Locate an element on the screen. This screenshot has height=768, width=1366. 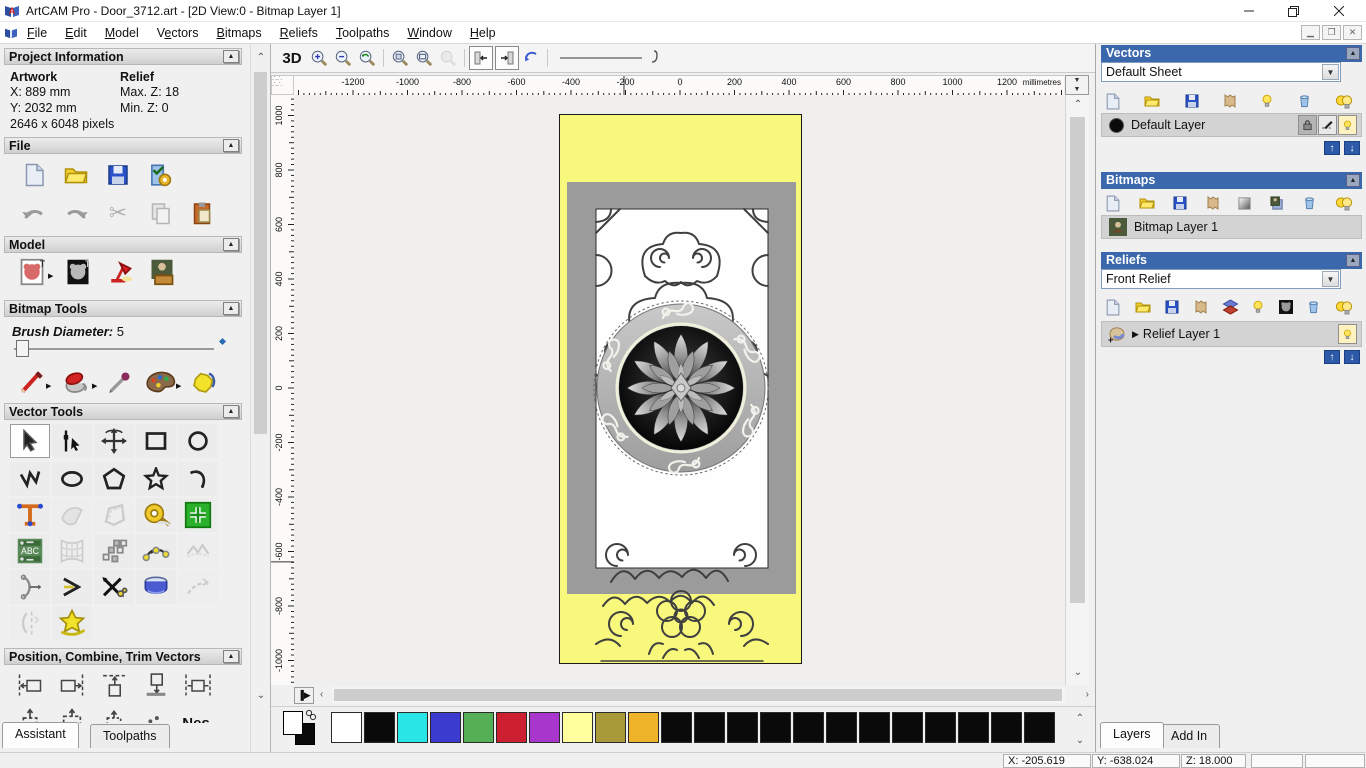
text-block-tool: ABC is located at coordinates (30, 551).